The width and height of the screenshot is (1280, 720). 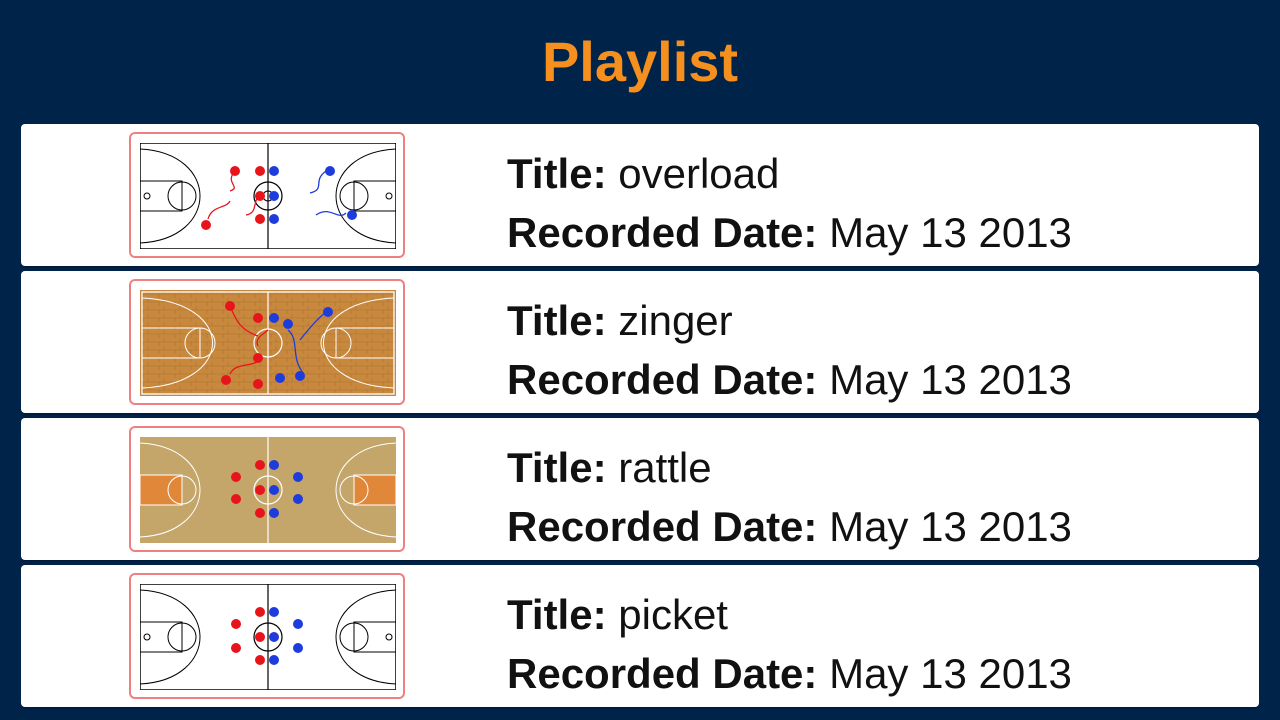 I want to click on title-row: Title: overload, so click(x=789, y=173).